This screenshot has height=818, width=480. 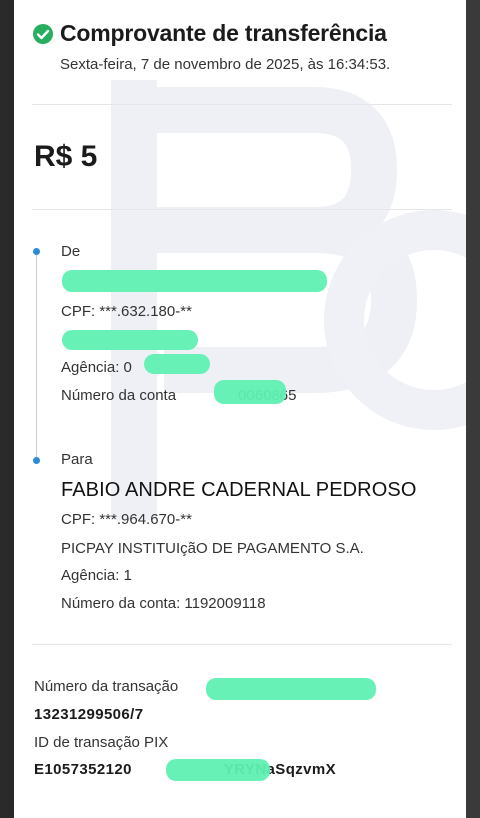 What do you see at coordinates (96, 367) in the screenshot?
I see `from-agencia: Agência: 0` at bounding box center [96, 367].